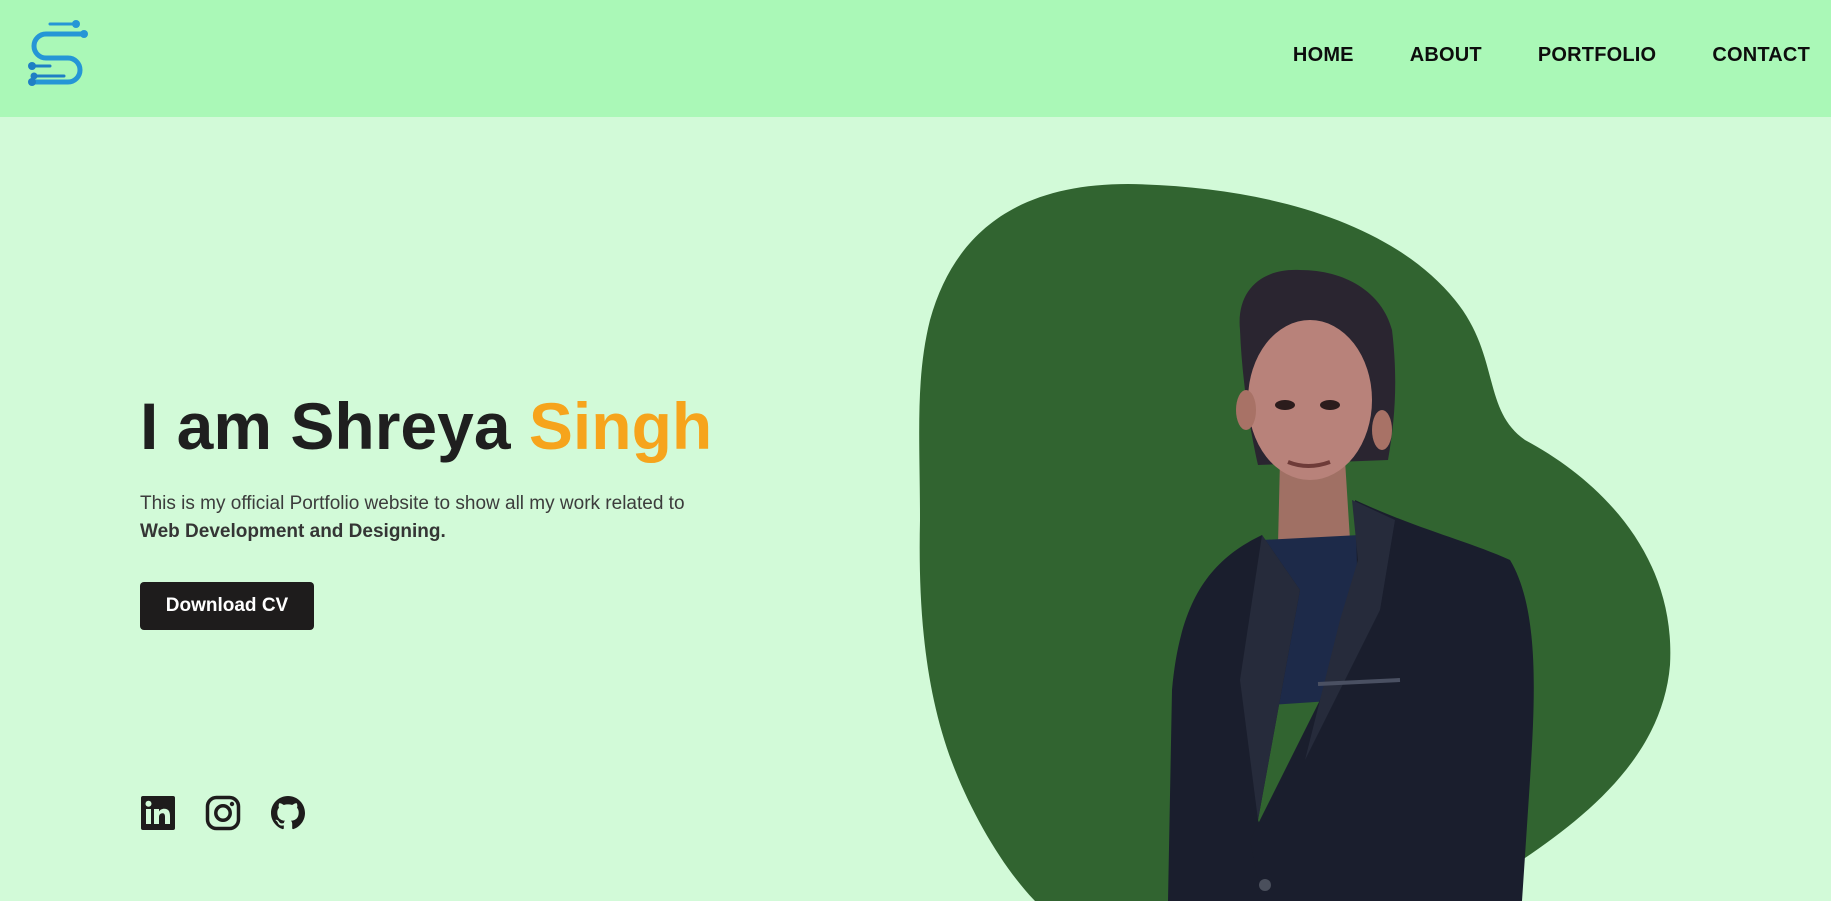  I want to click on social-links, so click(223, 813).